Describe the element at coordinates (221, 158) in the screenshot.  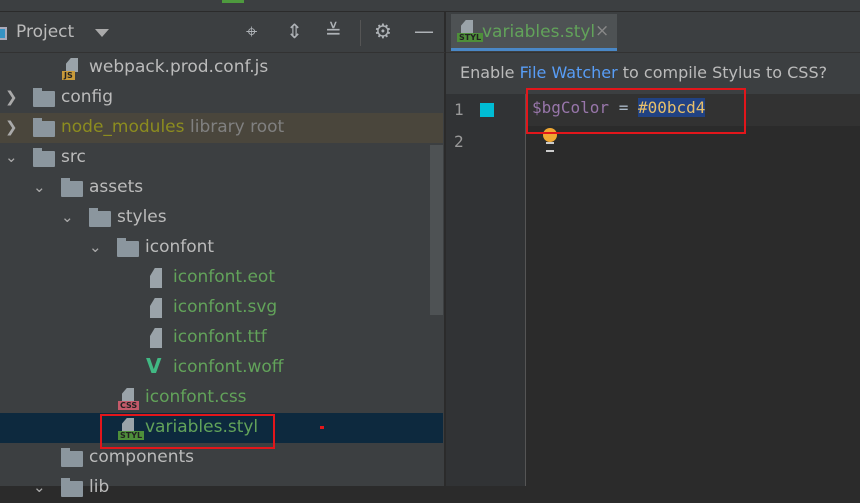
I see `tree-item-src: ⌄ src` at that location.